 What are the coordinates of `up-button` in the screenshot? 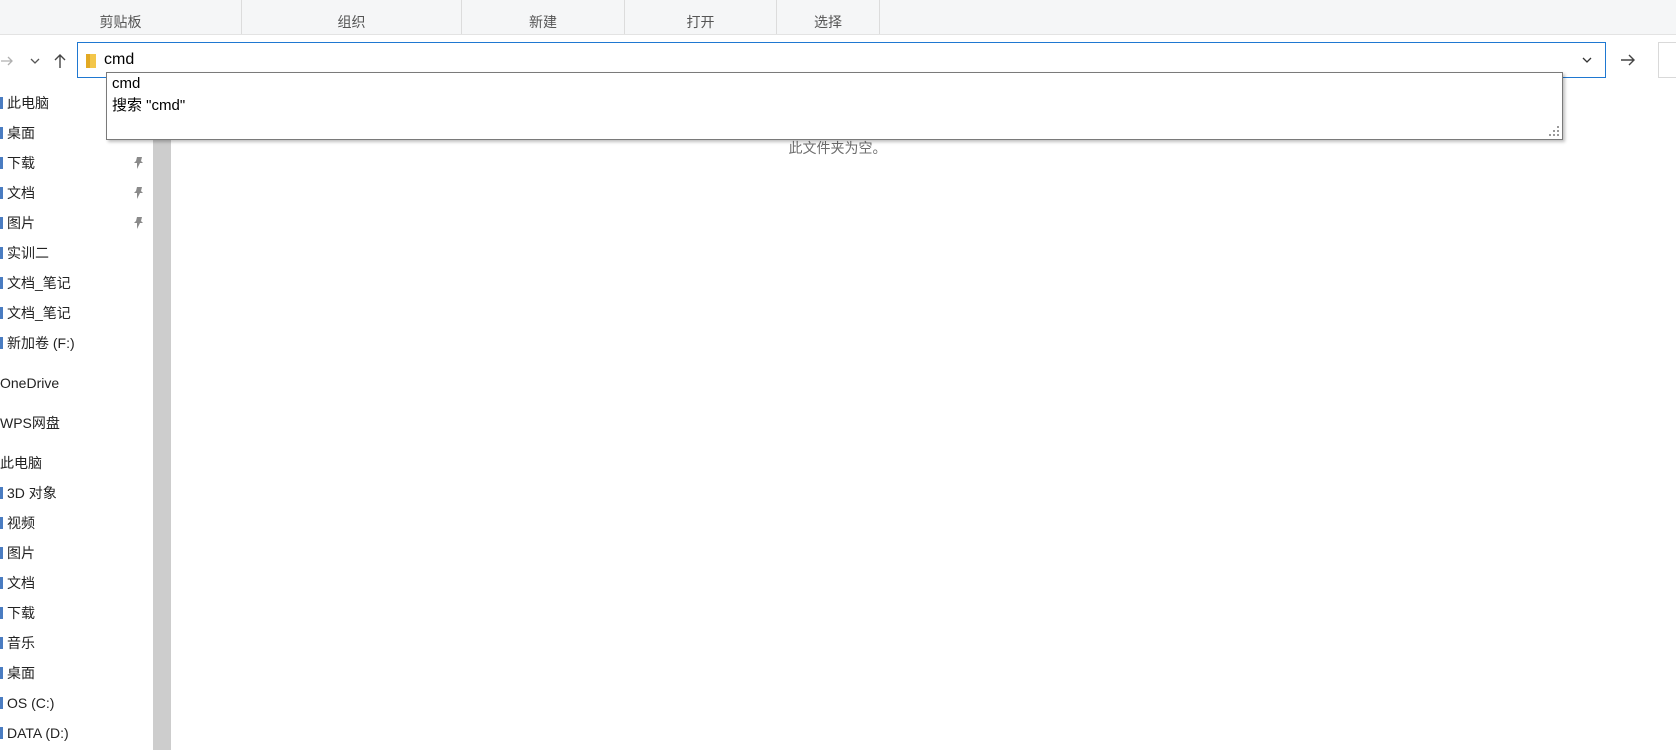 It's located at (60, 61).